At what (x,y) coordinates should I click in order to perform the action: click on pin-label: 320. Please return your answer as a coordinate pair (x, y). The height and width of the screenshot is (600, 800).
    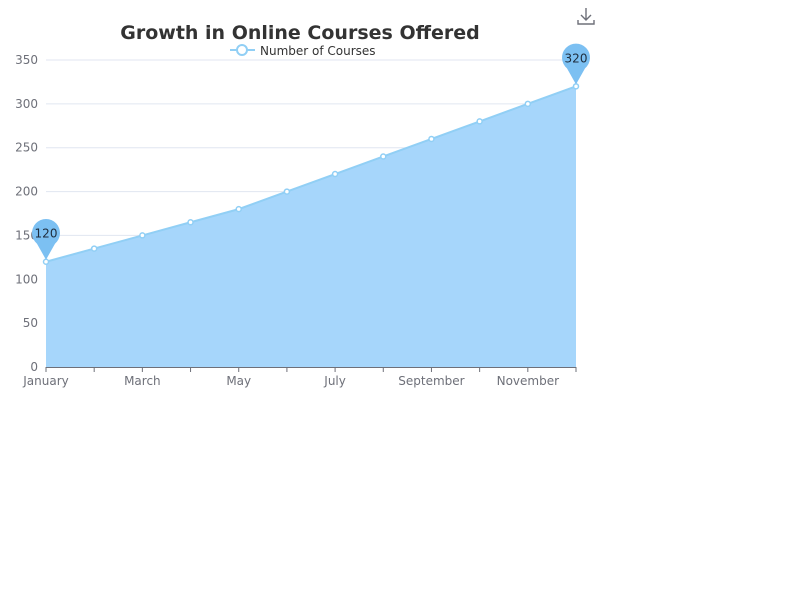
    Looking at the image, I should click on (576, 58).